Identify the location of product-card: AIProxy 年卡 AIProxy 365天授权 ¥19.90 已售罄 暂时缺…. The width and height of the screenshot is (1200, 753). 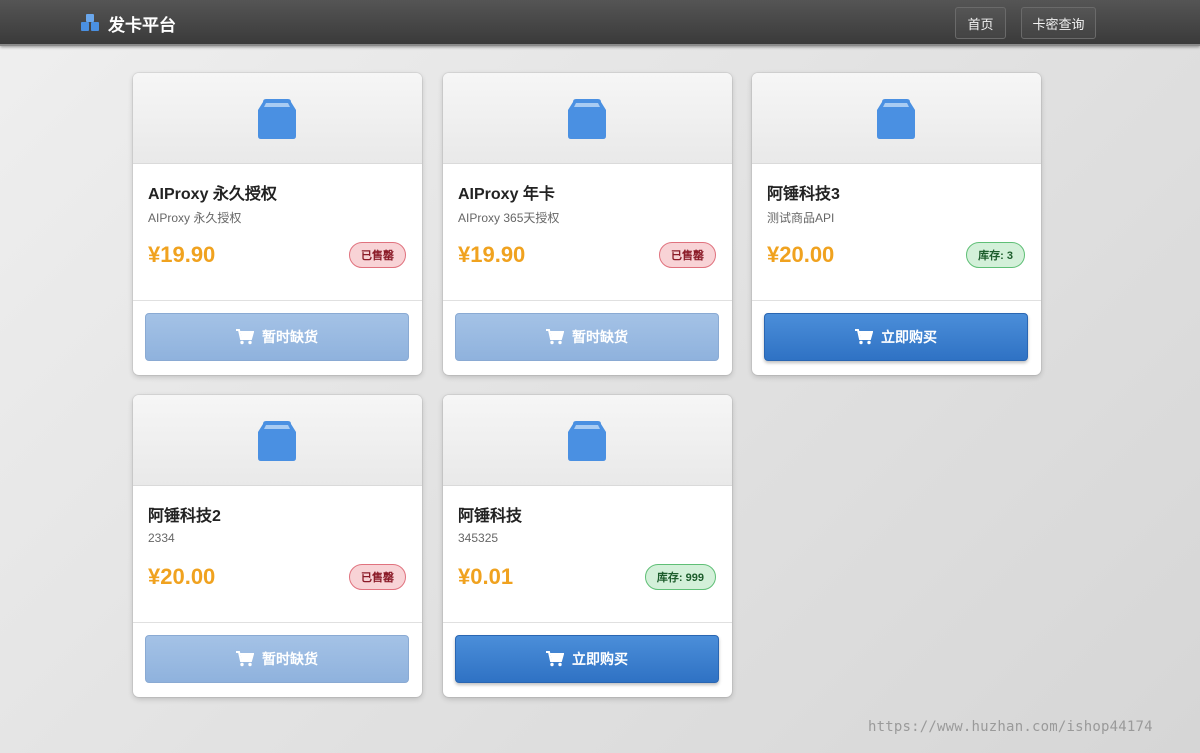
(587, 224).